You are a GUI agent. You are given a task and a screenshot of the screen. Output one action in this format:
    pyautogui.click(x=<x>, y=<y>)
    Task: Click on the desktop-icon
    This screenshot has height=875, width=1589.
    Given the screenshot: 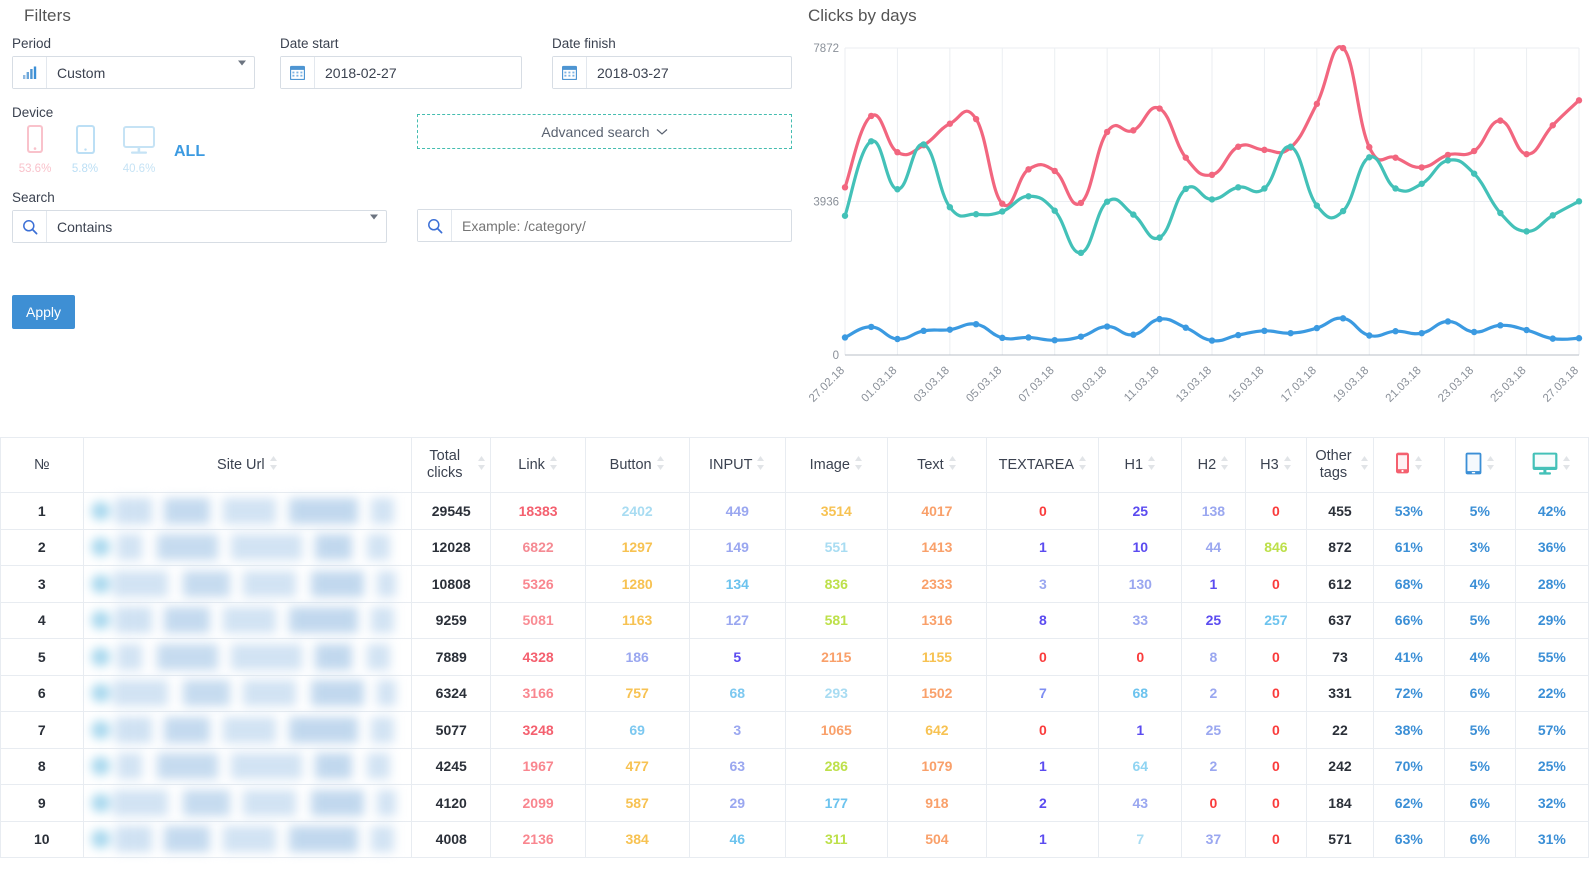 What is the action you would take?
    pyautogui.click(x=139, y=140)
    